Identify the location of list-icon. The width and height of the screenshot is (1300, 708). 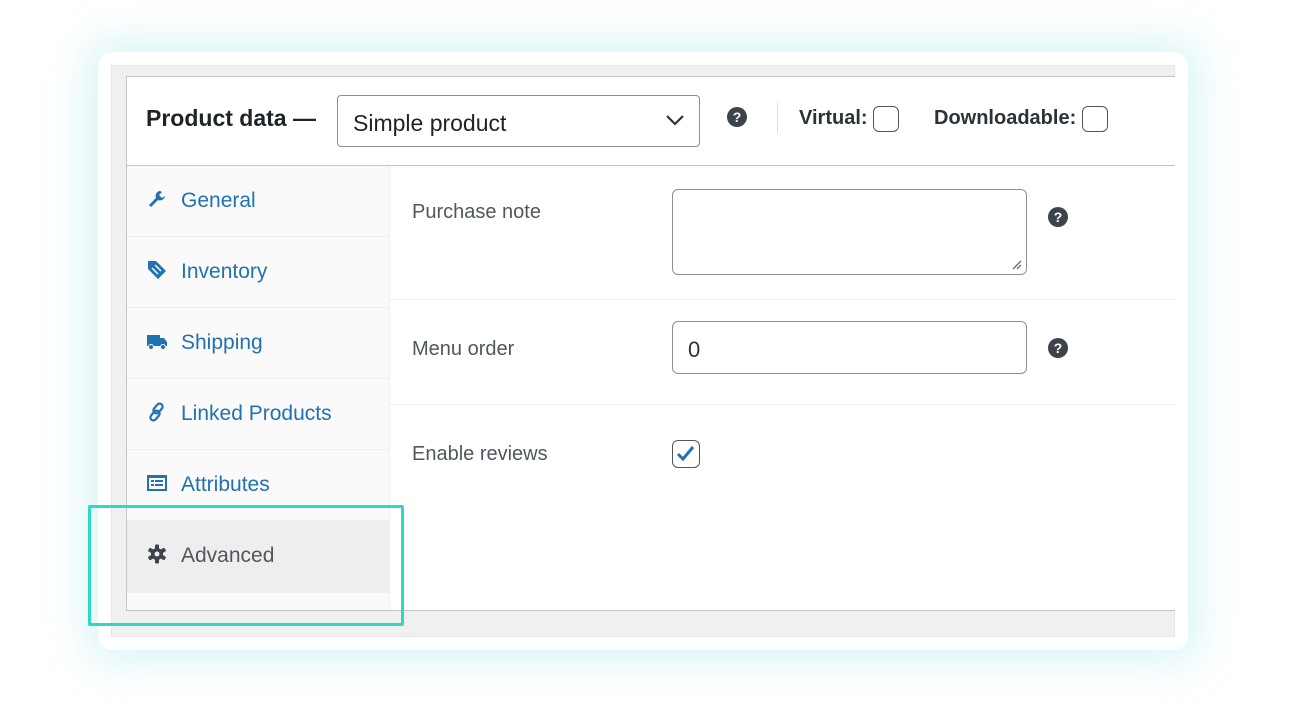
(157, 483).